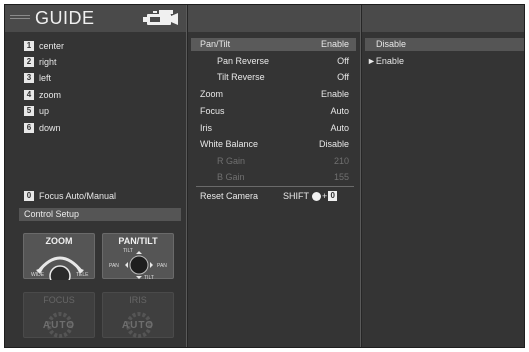  I want to click on focus-panel: FOCUS AUTO, so click(59, 315).